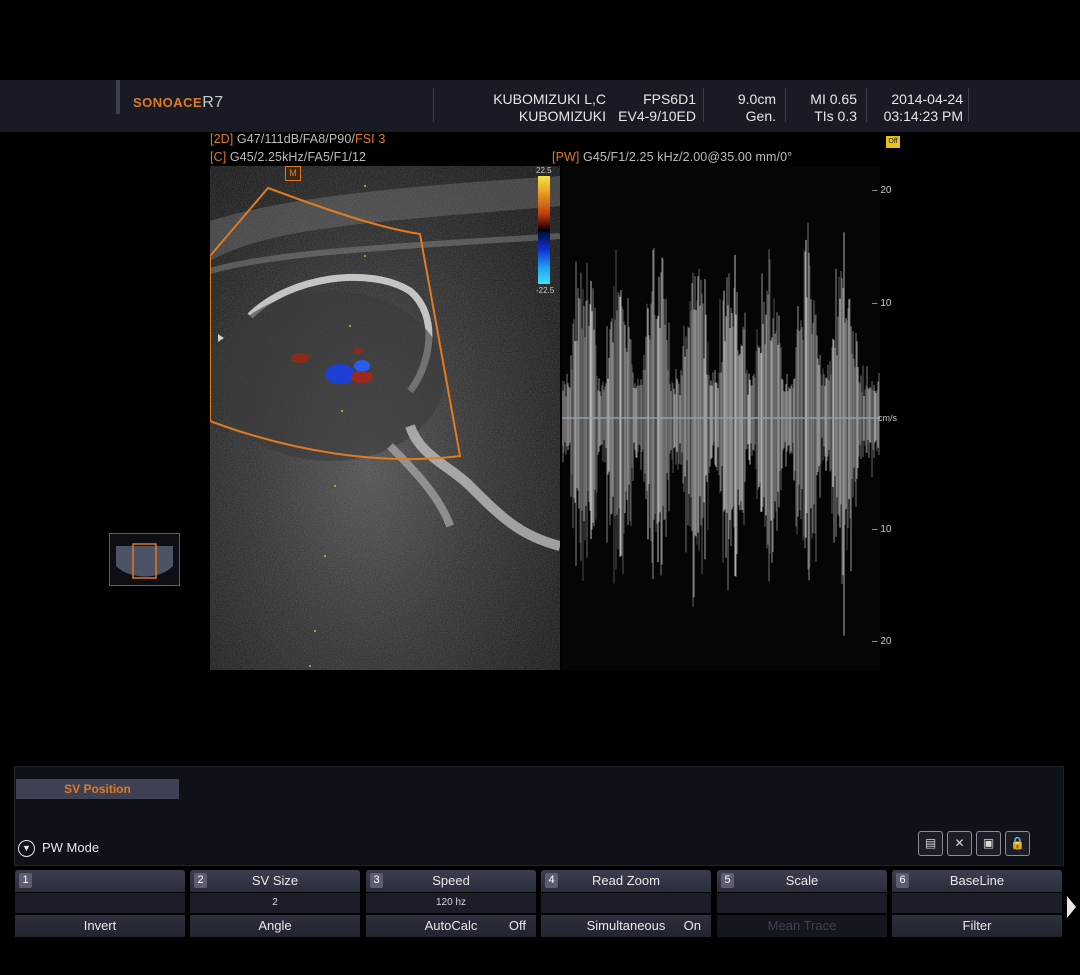 Image resolution: width=1080 pixels, height=975 pixels. I want to click on tis-value: TIs 0.3, so click(835, 116).